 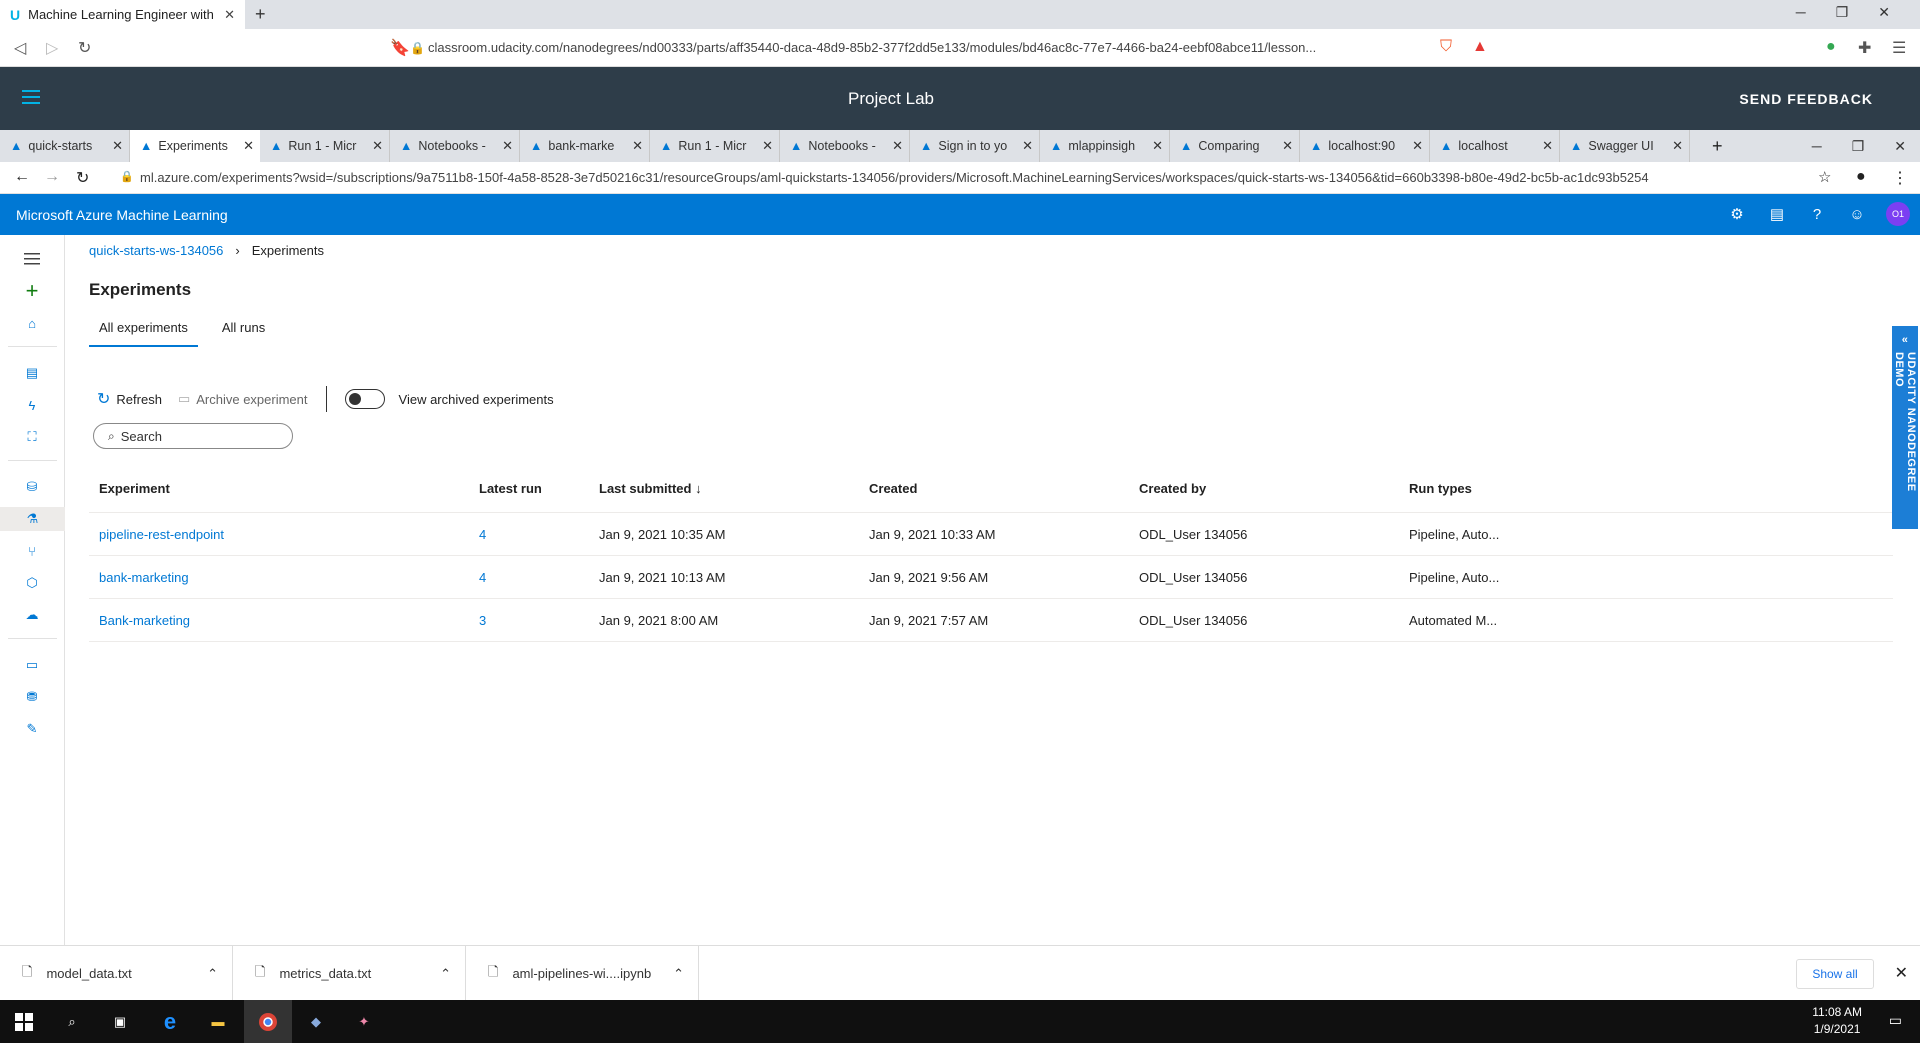 What do you see at coordinates (20, 48) in the screenshot?
I see `back-icon: ◁` at bounding box center [20, 48].